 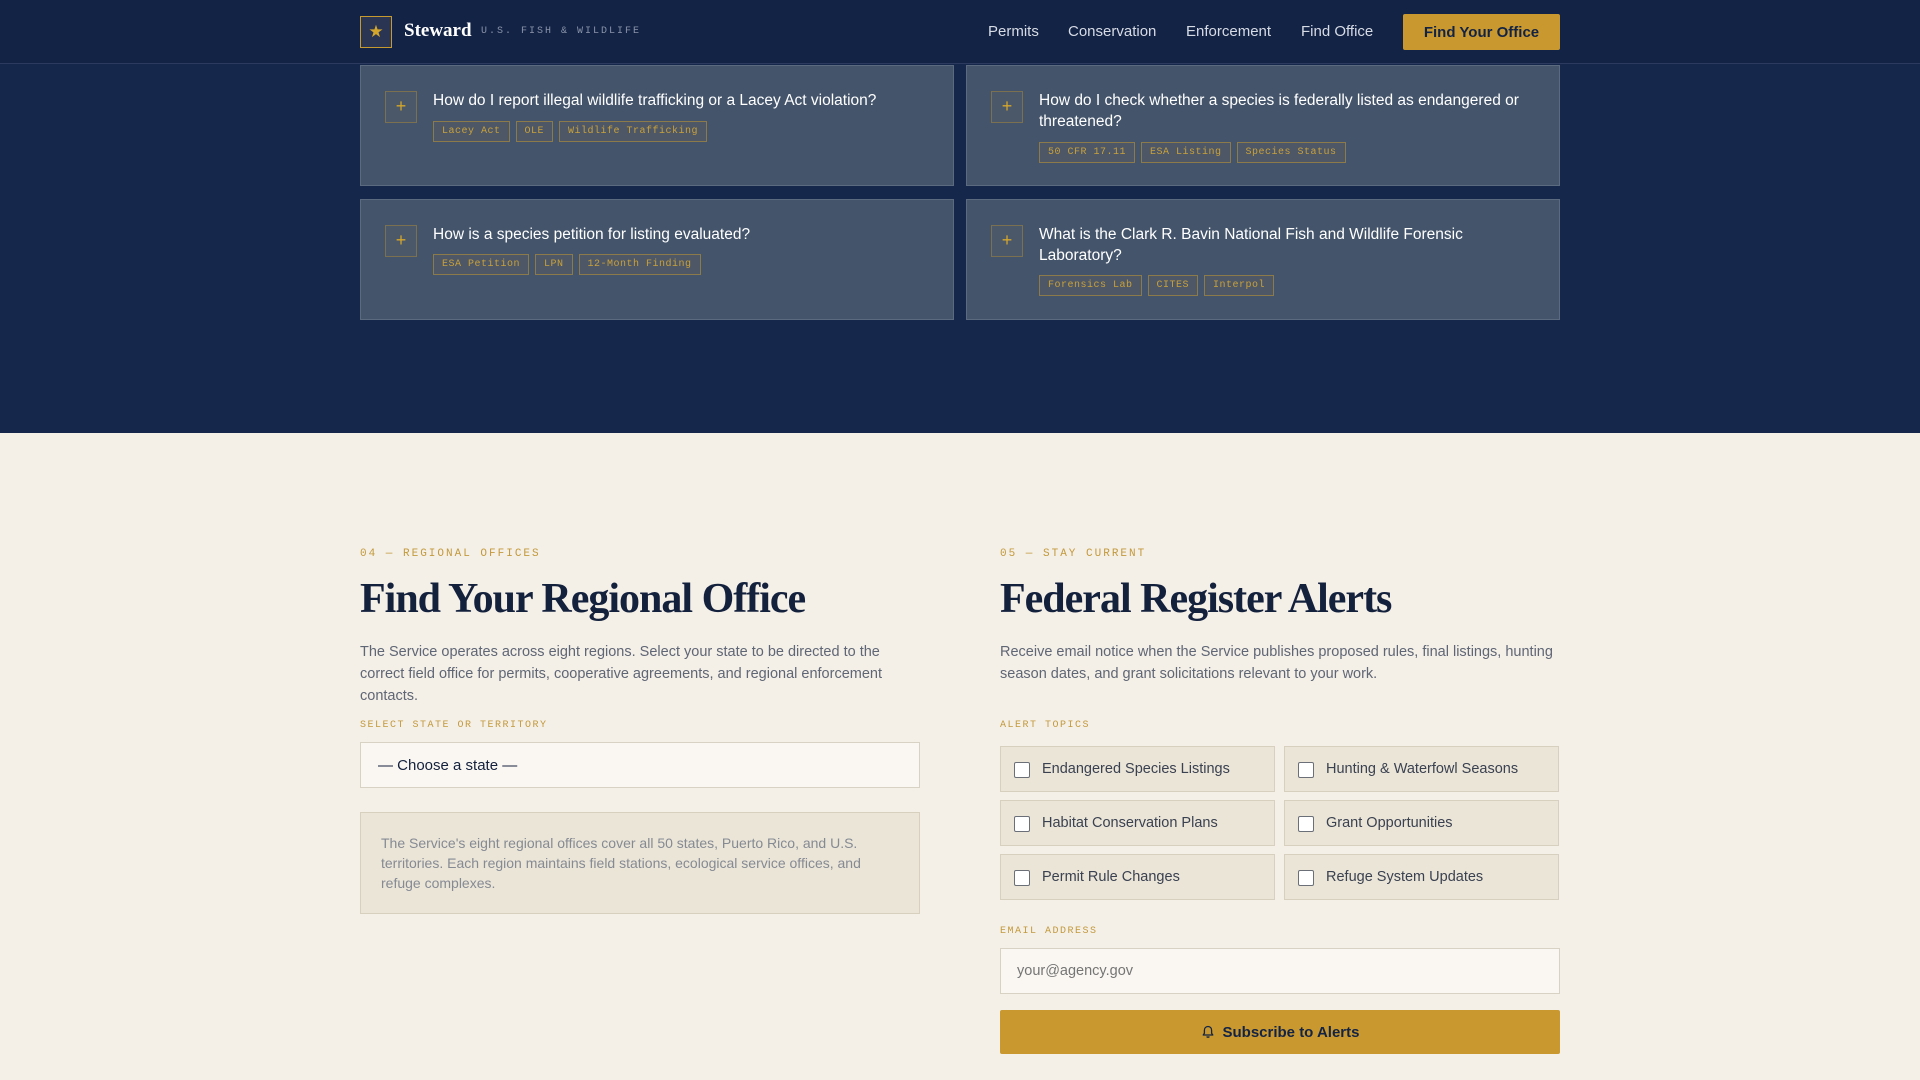 I want to click on tag-list: Lacey Act OLE Wildlife Trafficking, so click(x=570, y=131).